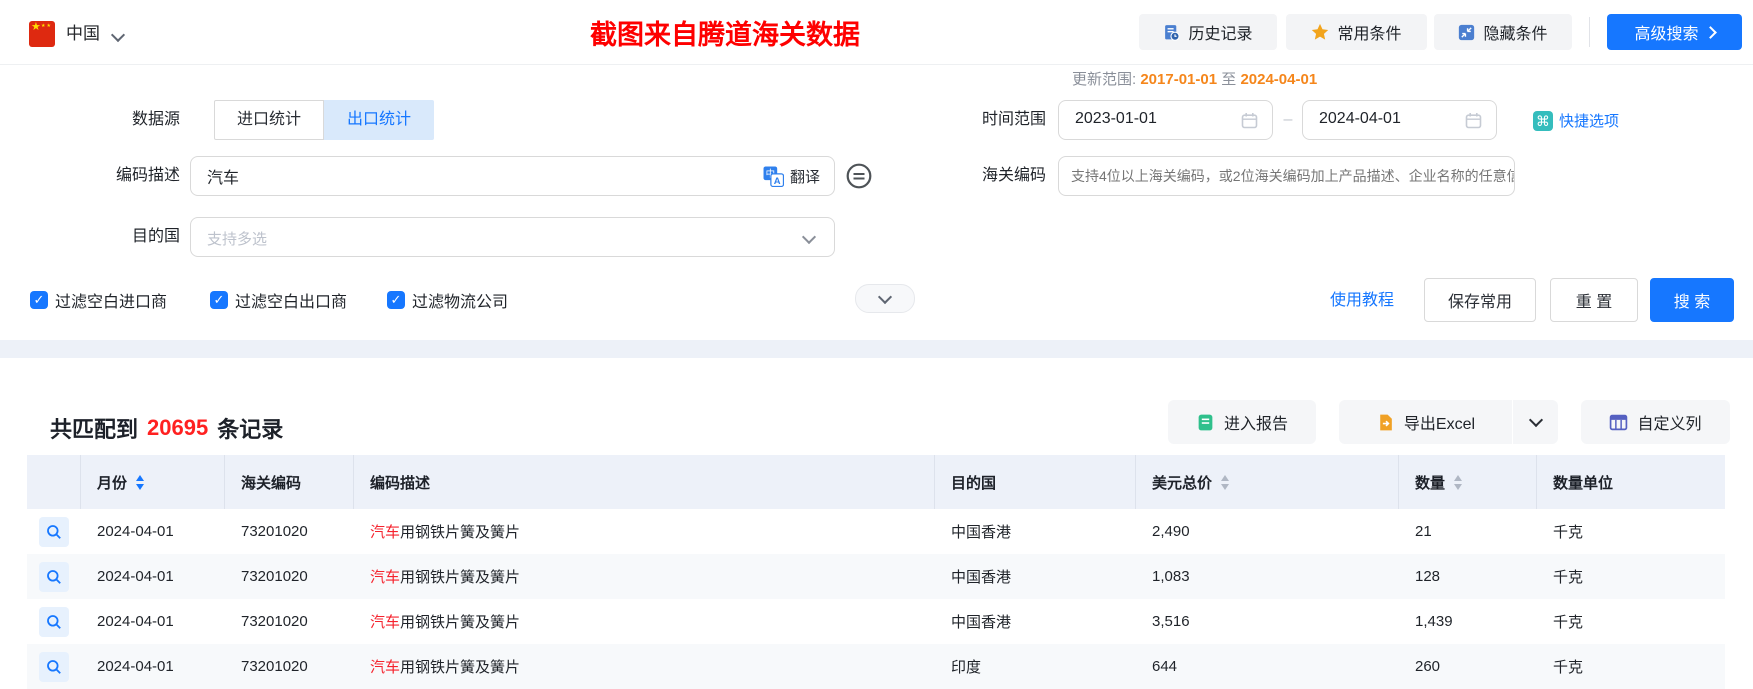 The height and width of the screenshot is (689, 1753). Describe the element at coordinates (1116, 118) in the screenshot. I see `date-start-value: 2023-01-01` at that location.